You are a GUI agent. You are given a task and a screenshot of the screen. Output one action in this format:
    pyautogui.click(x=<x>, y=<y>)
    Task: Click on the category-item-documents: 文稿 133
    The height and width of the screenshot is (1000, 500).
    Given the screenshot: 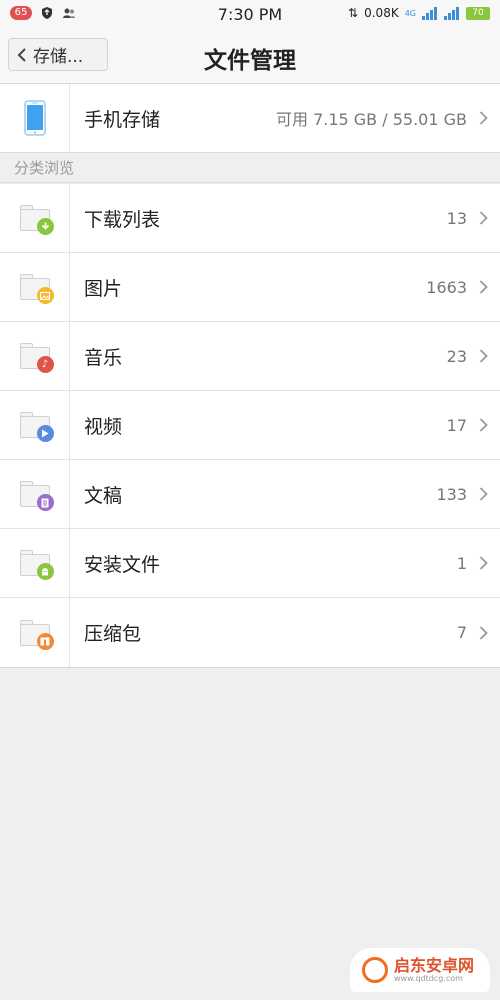 What is the action you would take?
    pyautogui.click(x=250, y=494)
    